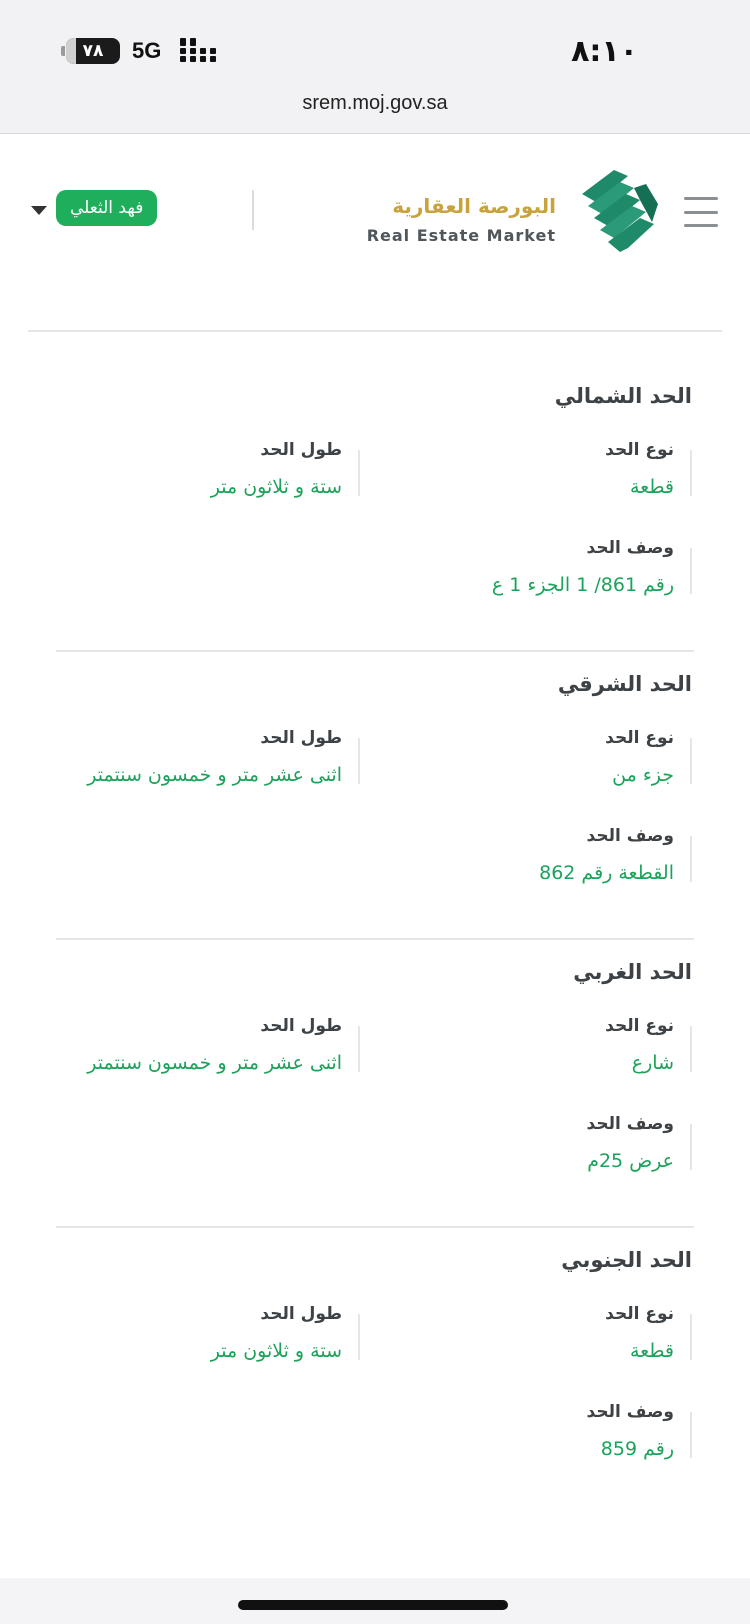 The image size is (750, 1624). Describe the element at coordinates (39, 210) in the screenshot. I see `chevron-down-icon` at that location.